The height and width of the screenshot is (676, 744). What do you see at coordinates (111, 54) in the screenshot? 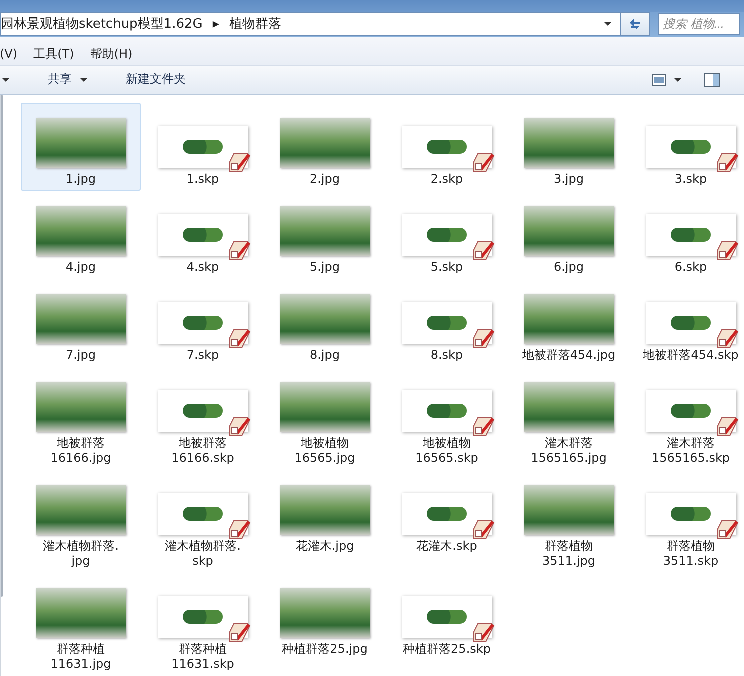
I see `menu-item: 帮助(H)` at bounding box center [111, 54].